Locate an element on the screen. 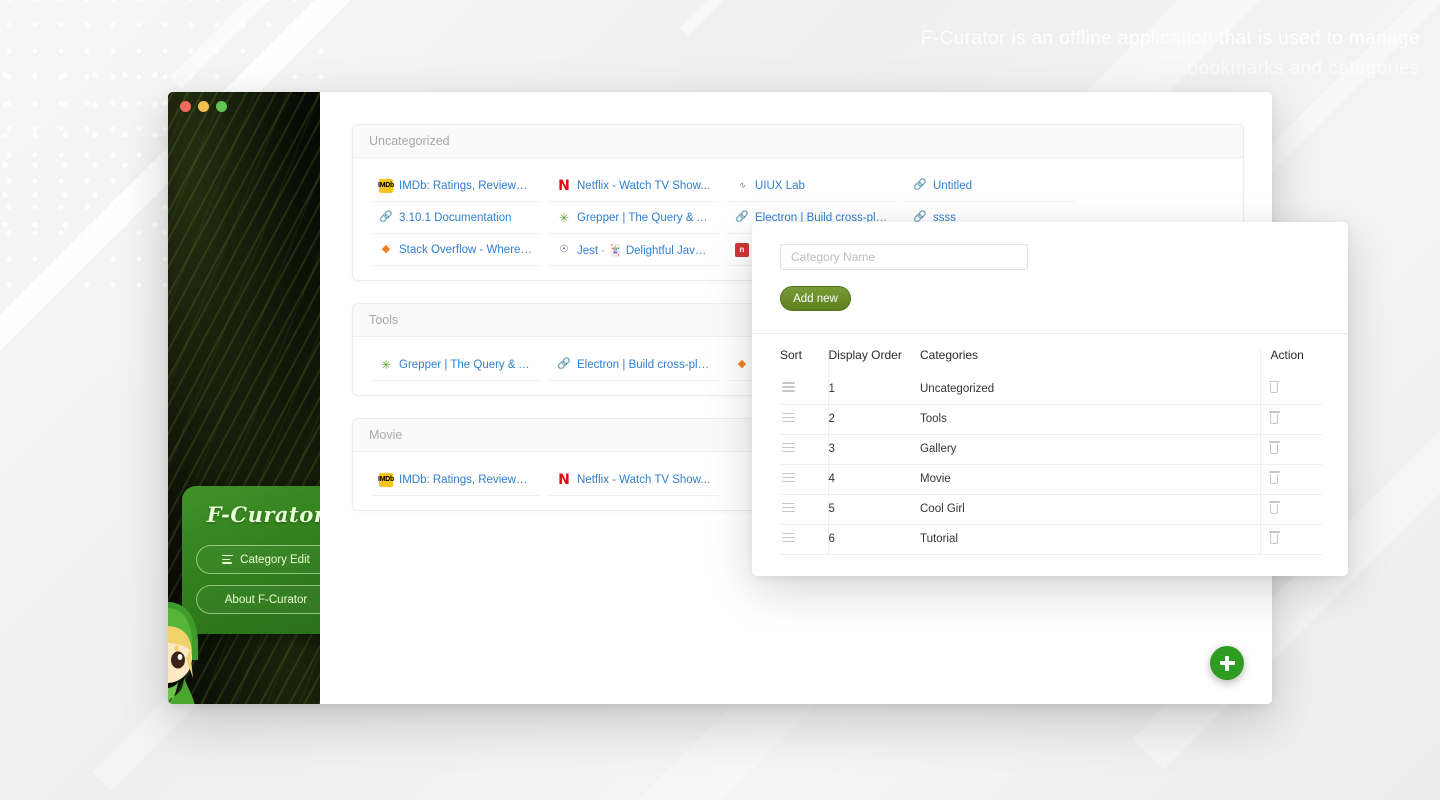  table-row: 2 Tools is located at coordinates (1051, 419).